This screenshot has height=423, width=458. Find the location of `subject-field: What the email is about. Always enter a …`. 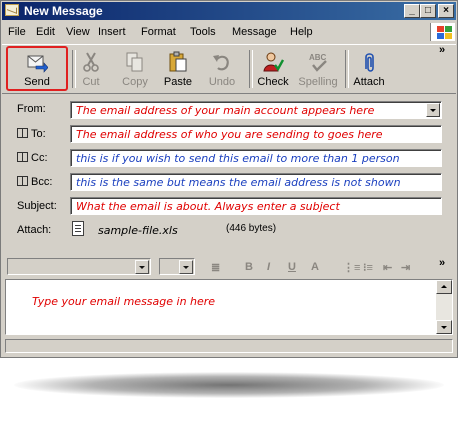

subject-field: What the email is about. Always enter a … is located at coordinates (256, 206).